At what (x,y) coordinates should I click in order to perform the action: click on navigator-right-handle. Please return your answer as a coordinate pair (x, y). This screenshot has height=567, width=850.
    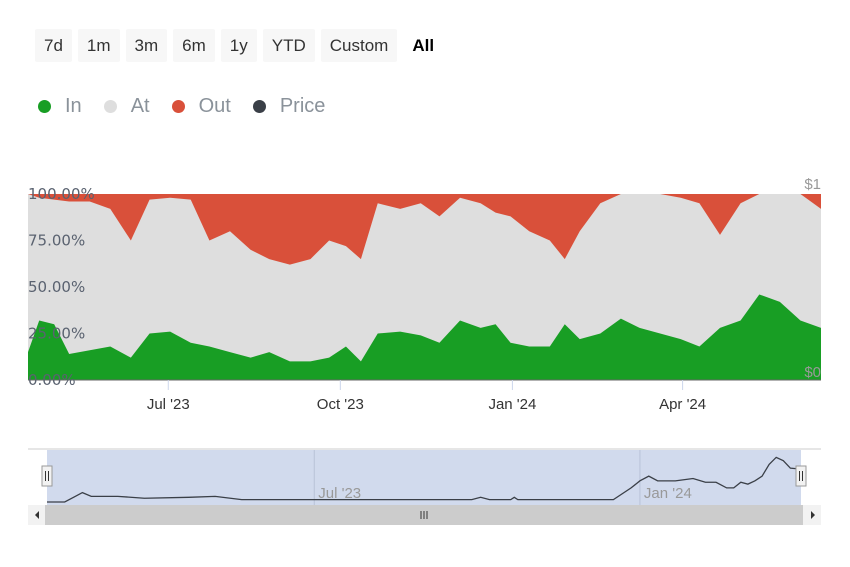
    Looking at the image, I should click on (801, 476).